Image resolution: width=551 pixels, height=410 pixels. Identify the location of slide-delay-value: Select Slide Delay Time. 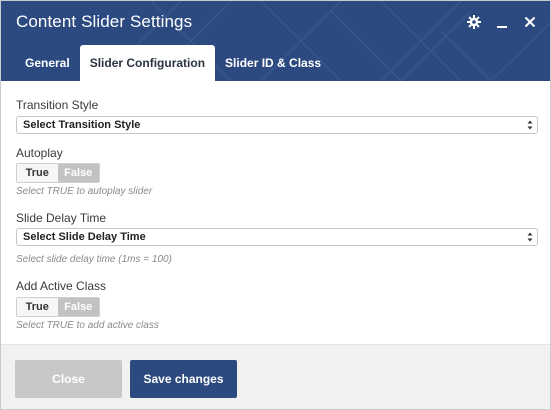
(84, 237).